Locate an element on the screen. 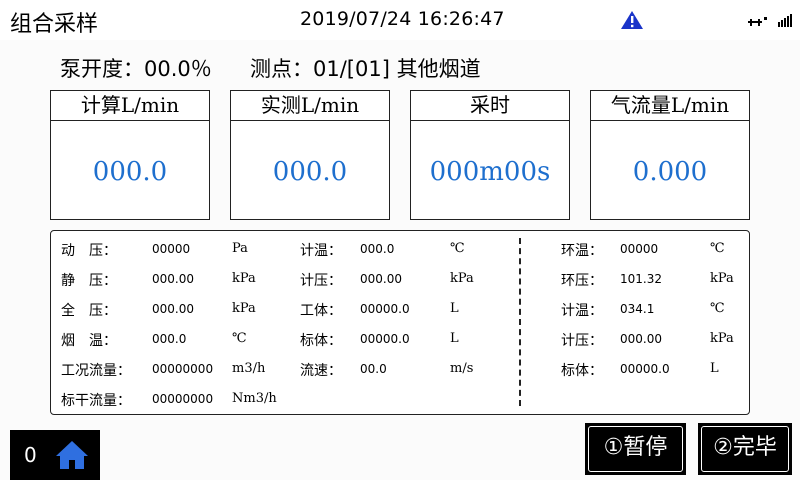  reading-label: 环压： is located at coordinates (582, 281).